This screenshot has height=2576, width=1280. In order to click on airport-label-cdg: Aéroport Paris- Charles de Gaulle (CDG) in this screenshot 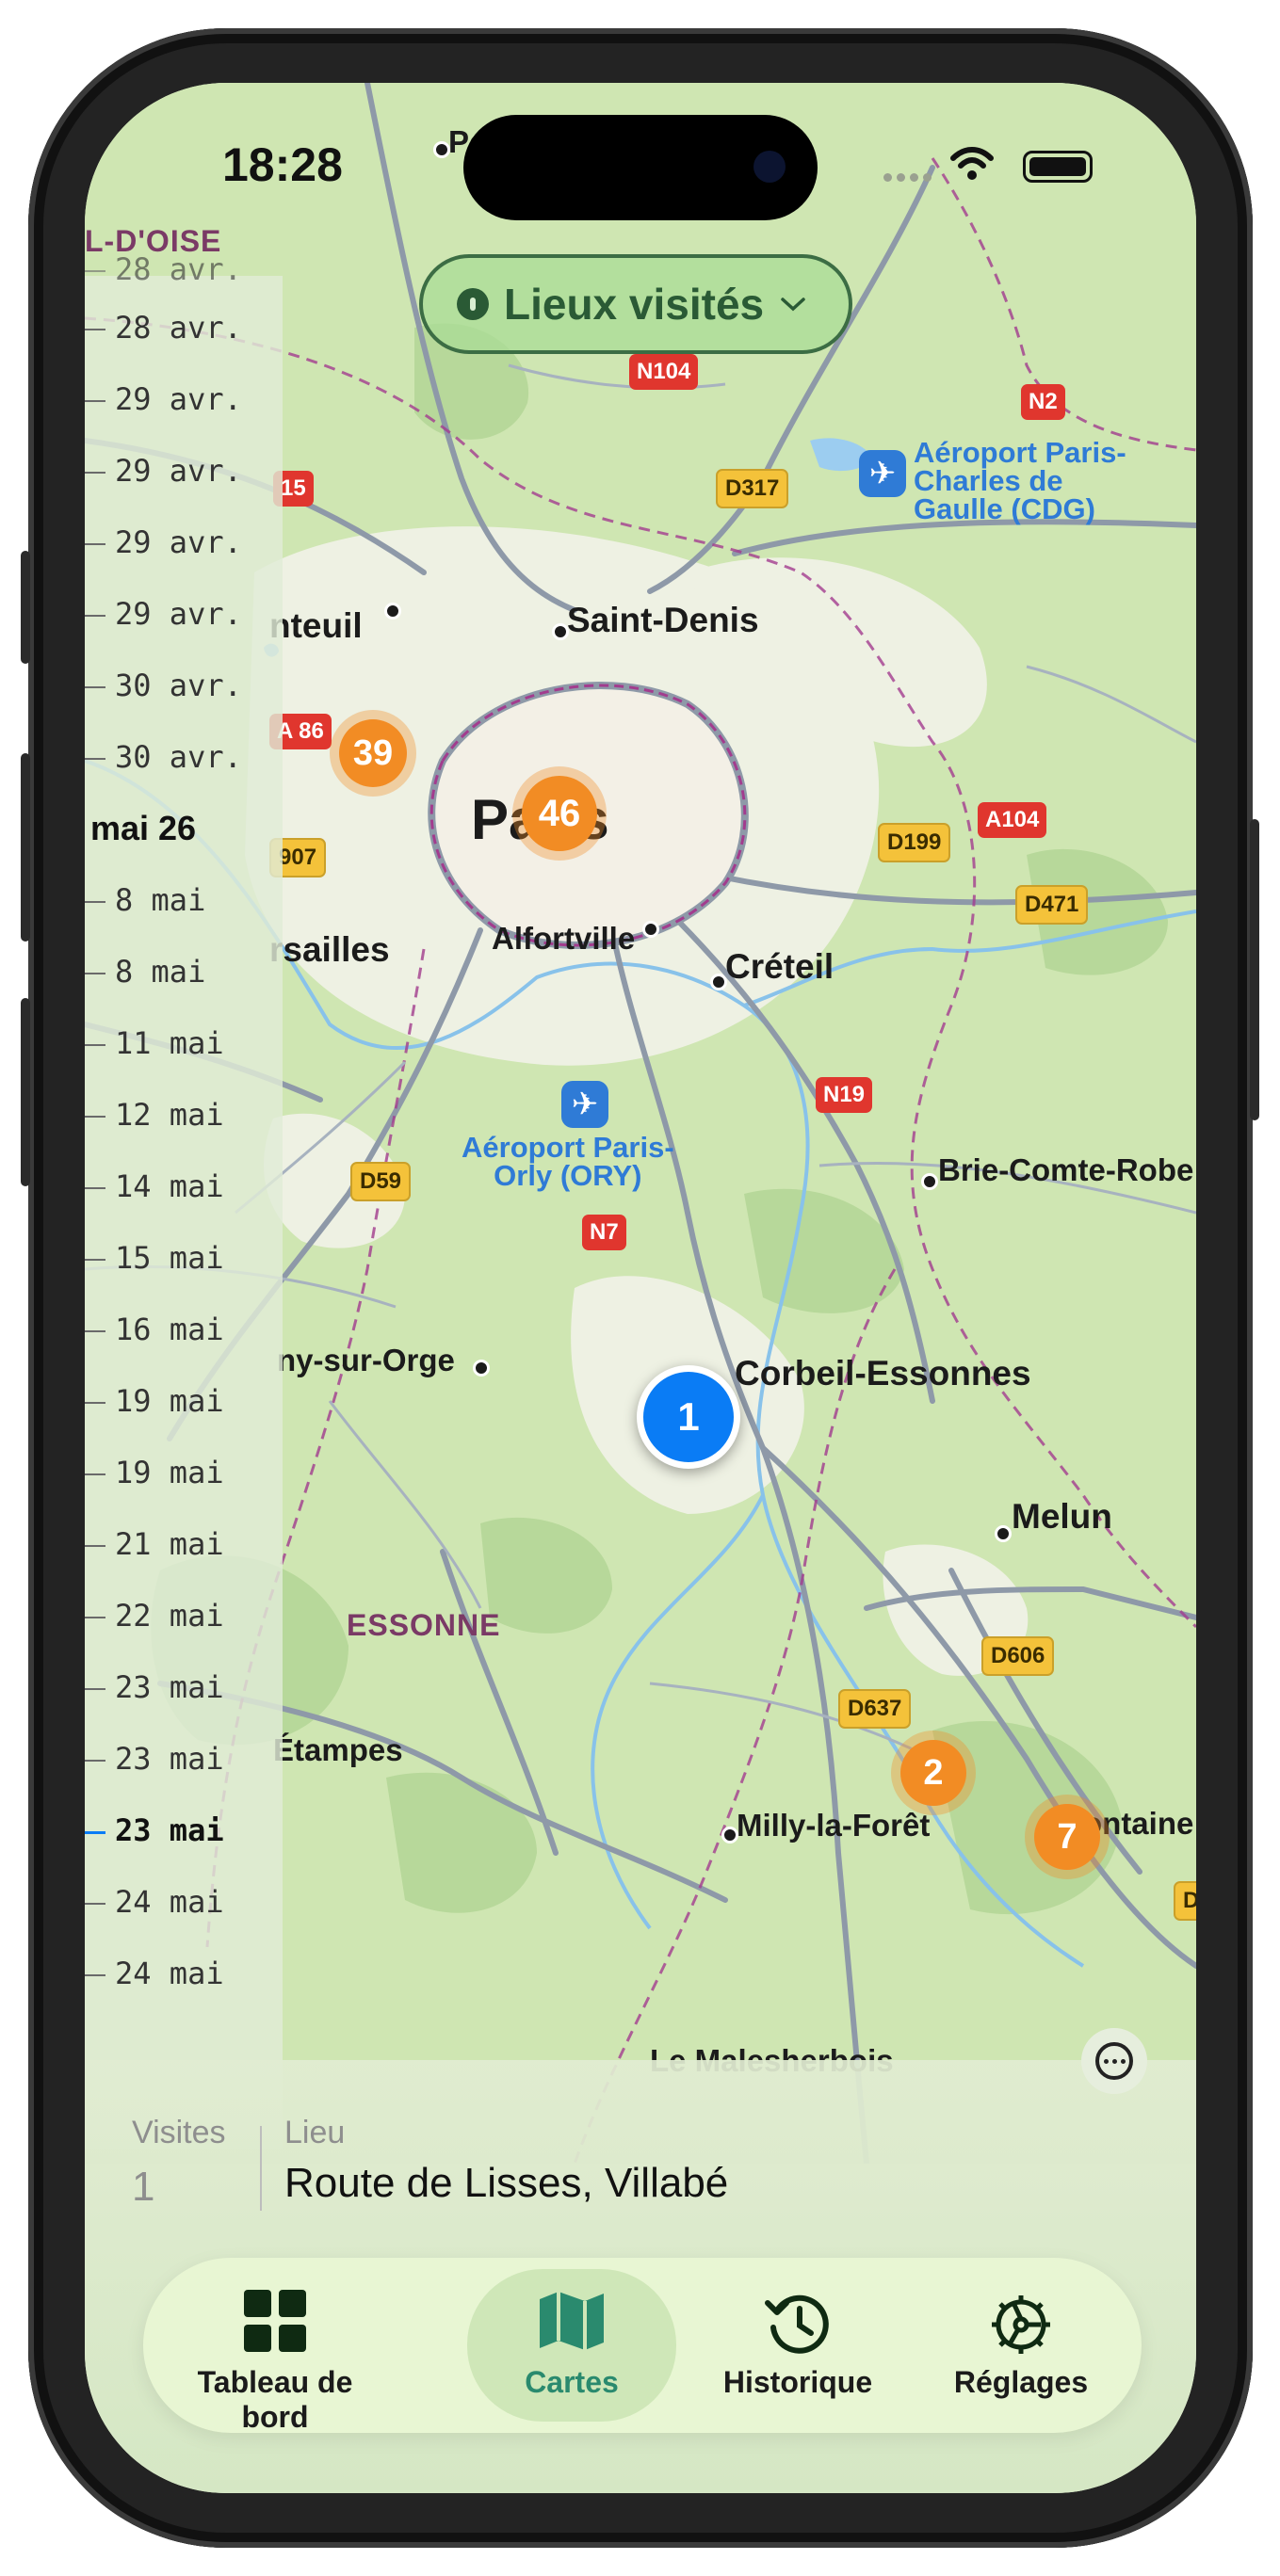, I will do `click(1020, 480)`.